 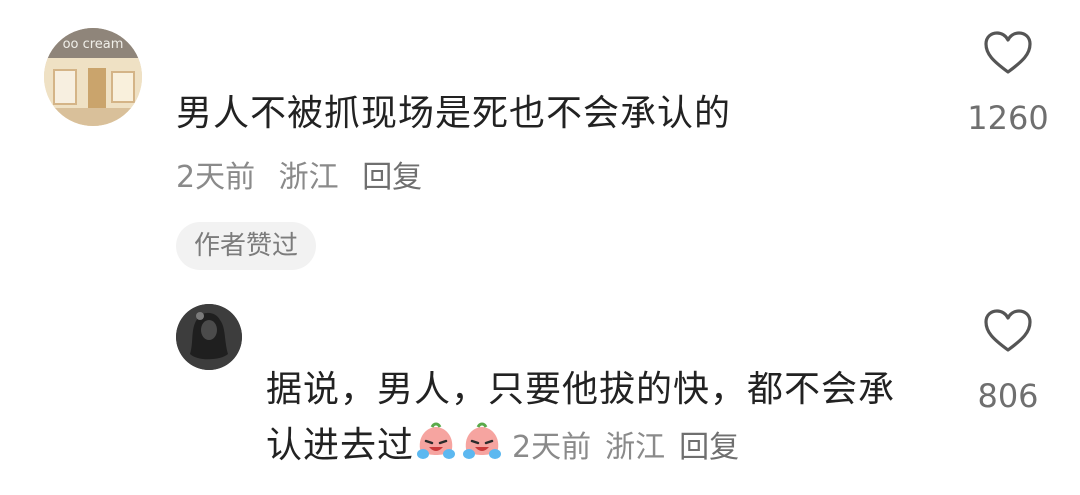 I want to click on like-button: 1260, so click(x=1008, y=84).